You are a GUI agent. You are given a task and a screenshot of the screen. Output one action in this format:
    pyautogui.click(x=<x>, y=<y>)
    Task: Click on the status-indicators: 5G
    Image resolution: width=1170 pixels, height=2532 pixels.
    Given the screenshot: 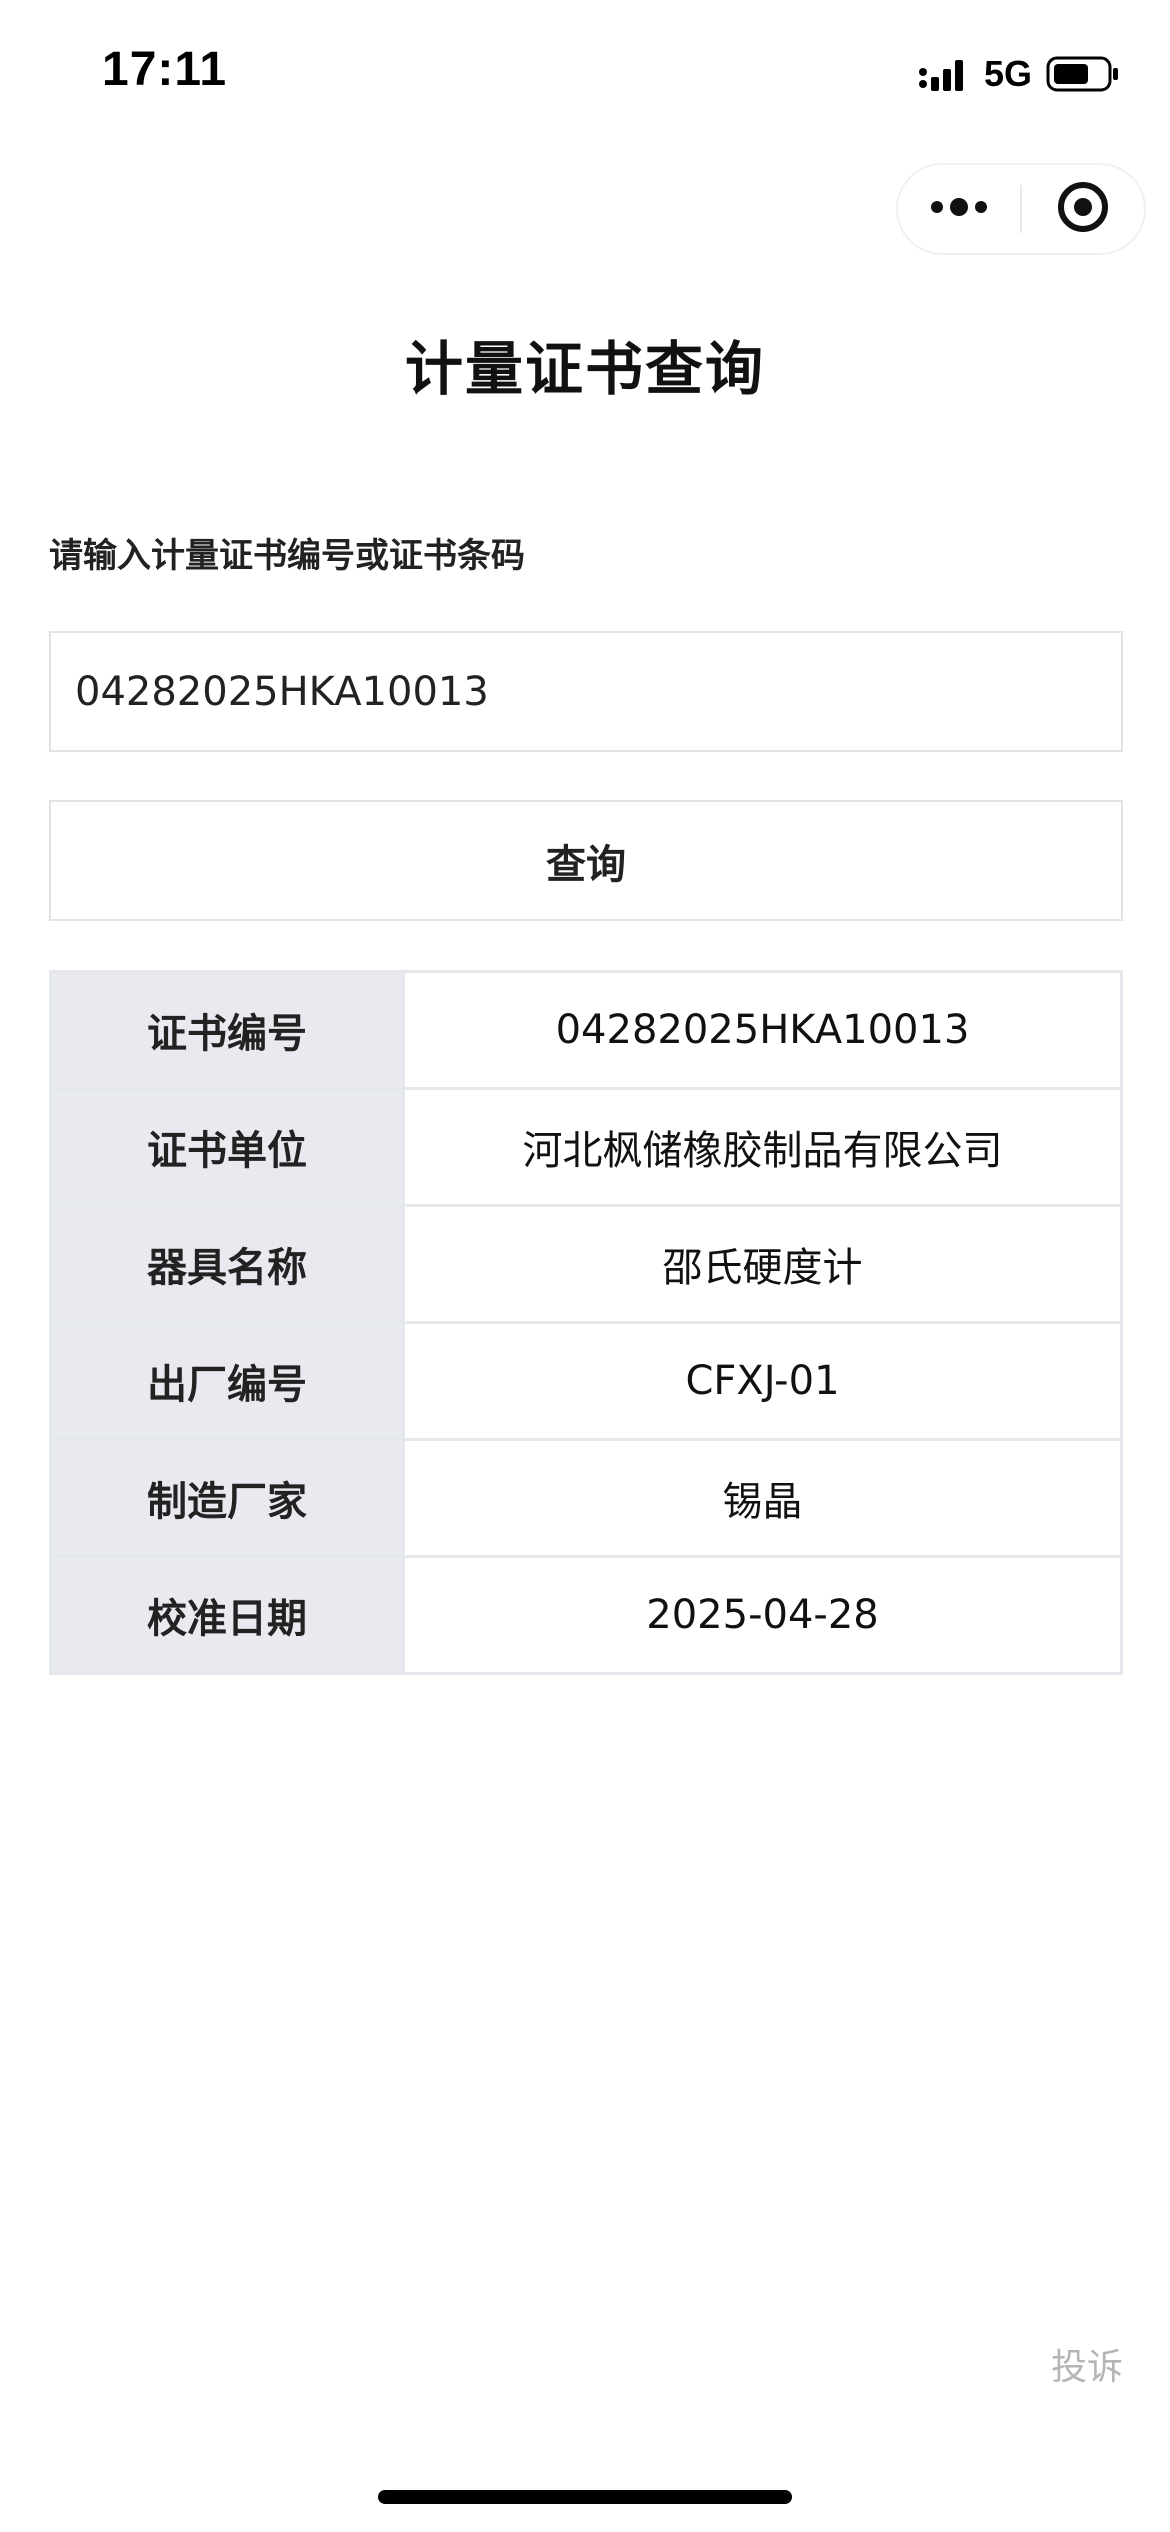 What is the action you would take?
    pyautogui.click(x=1019, y=74)
    